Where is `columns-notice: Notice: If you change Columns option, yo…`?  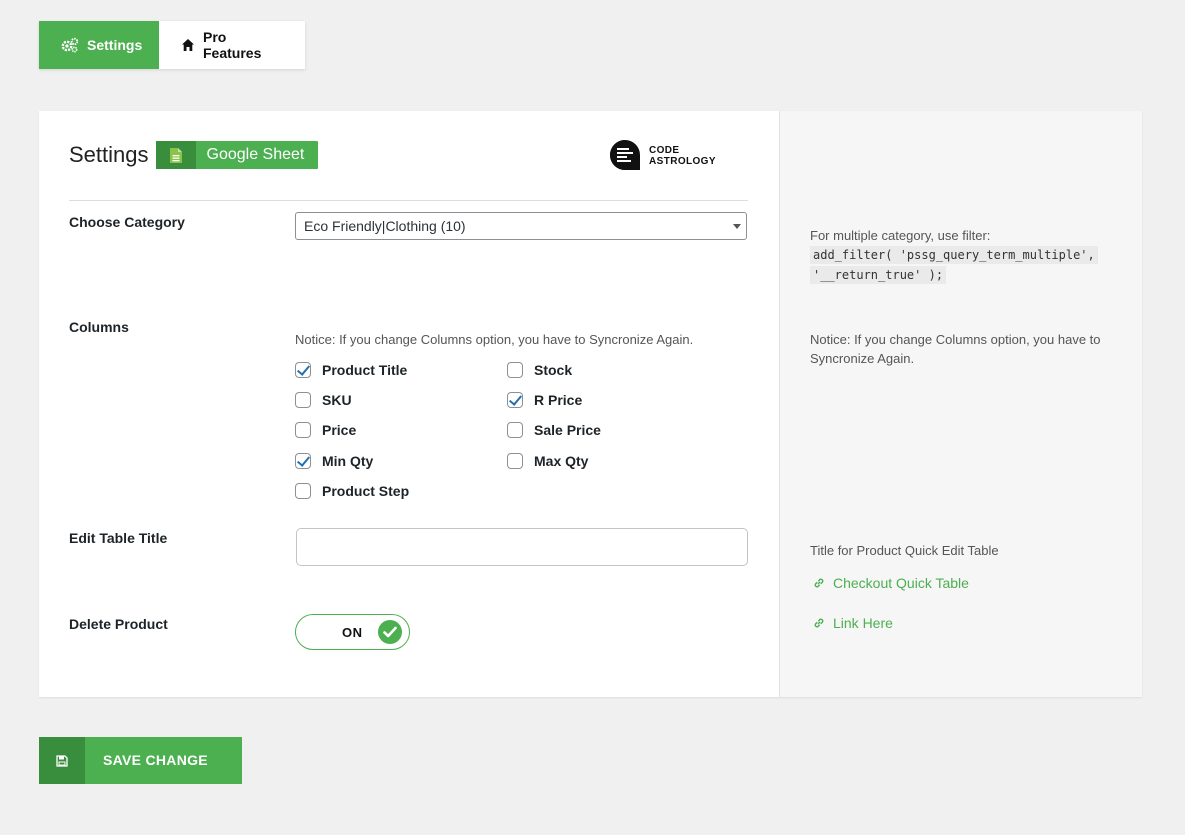
columns-notice: Notice: If you change Columns option, yo… is located at coordinates (494, 339).